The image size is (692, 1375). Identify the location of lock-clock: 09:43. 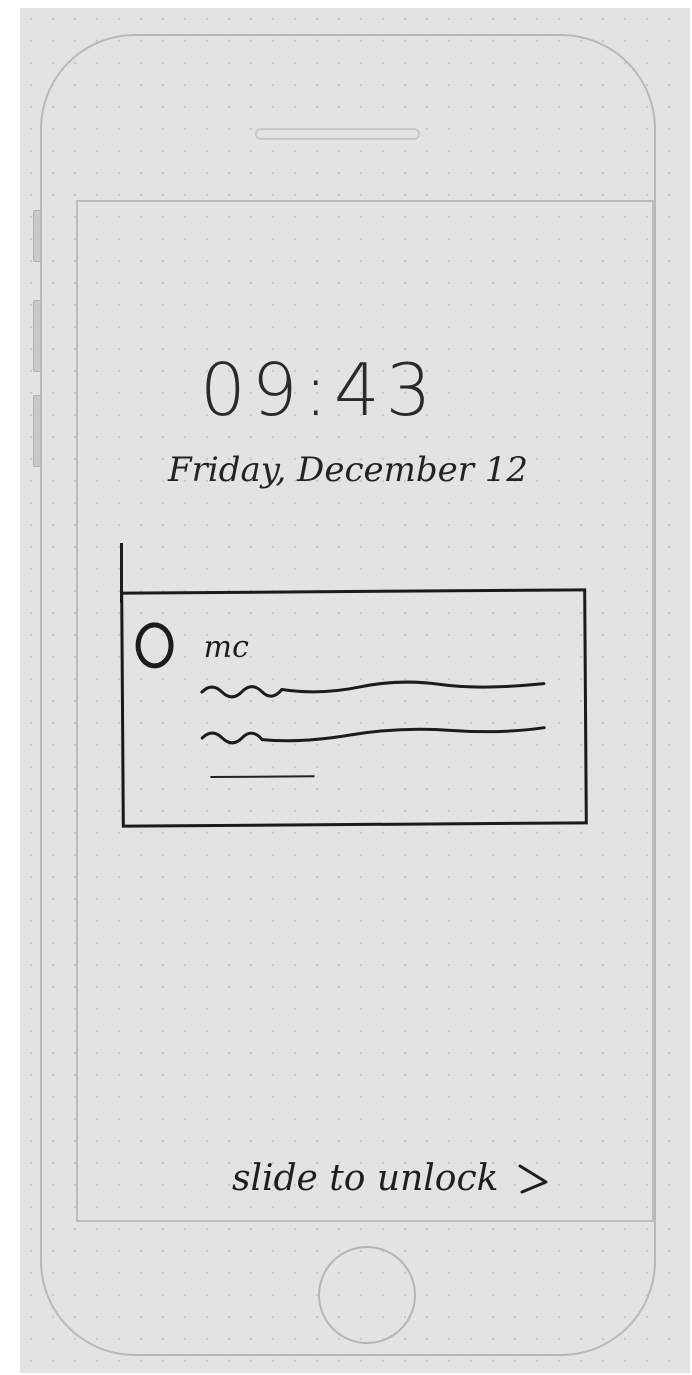
(319, 390).